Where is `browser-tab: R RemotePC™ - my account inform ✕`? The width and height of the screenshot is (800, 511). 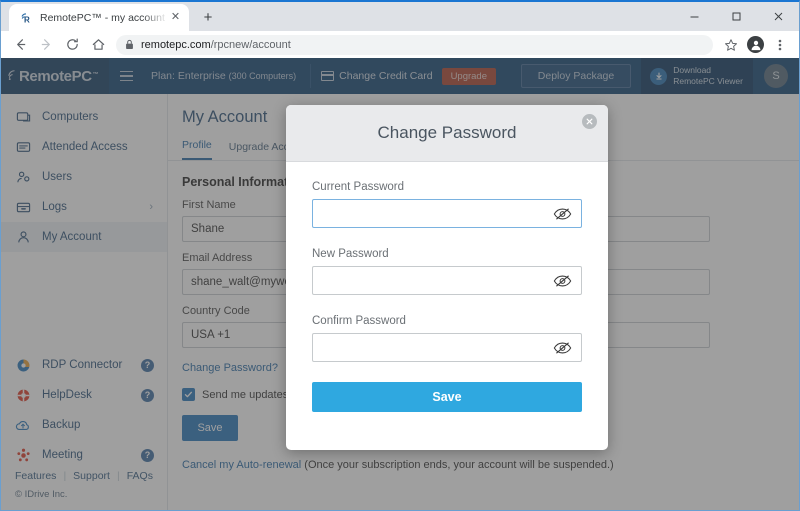
browser-tab: R RemotePC™ - my account inform ✕ is located at coordinates (99, 17).